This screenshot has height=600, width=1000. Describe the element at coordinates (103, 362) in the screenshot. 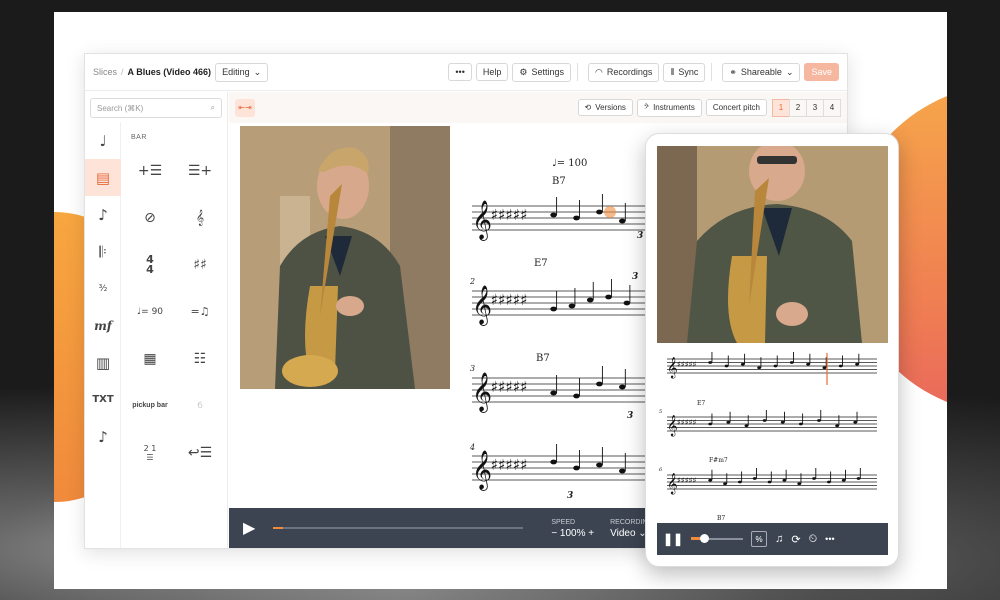

I see `layout-tool: ▥` at that location.